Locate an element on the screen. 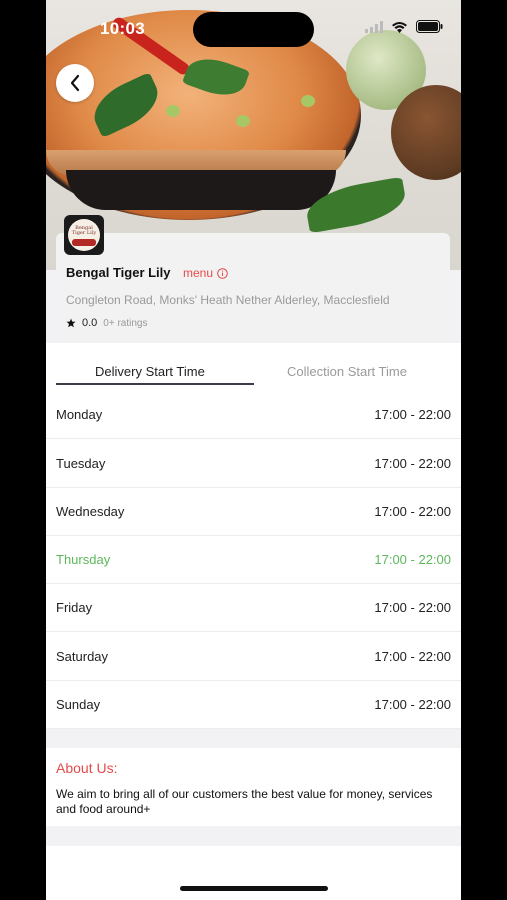 The height and width of the screenshot is (900, 507). day-label: Sunday is located at coordinates (78, 704).